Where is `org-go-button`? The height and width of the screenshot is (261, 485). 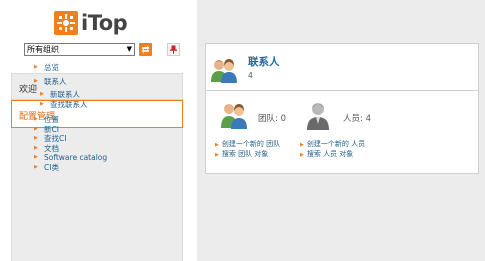
org-go-button is located at coordinates (145, 49).